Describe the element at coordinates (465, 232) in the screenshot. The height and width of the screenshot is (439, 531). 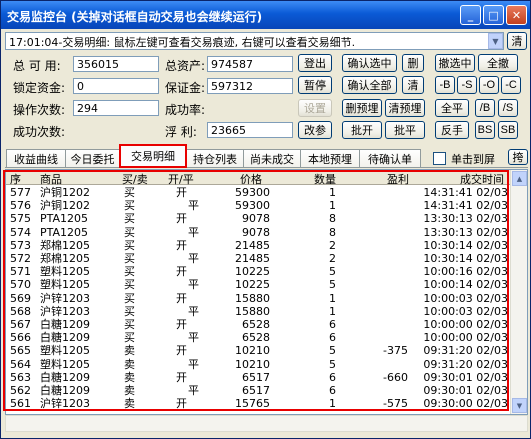
I see `cell-time: 13:30:13 02/03` at that location.